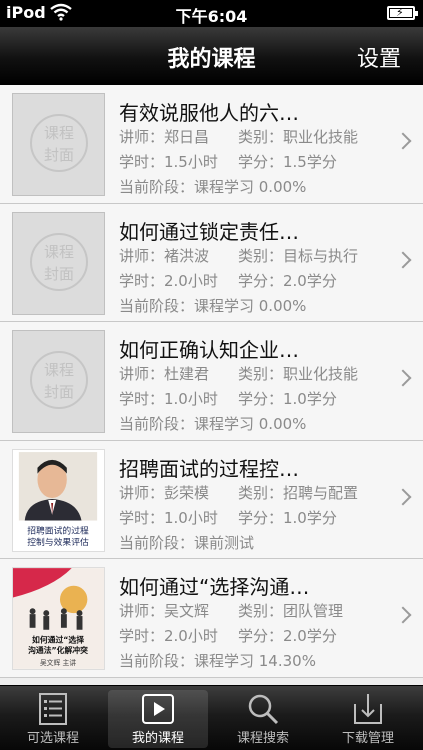 The width and height of the screenshot is (423, 750). Describe the element at coordinates (58, 542) in the screenshot. I see `cover-title-line-2: 控制与效果评估` at that location.